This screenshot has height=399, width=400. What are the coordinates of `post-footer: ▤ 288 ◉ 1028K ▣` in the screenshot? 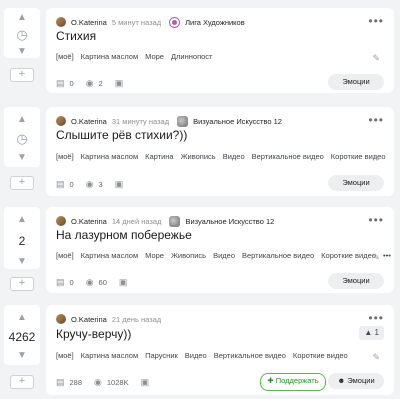 It's located at (105, 382).